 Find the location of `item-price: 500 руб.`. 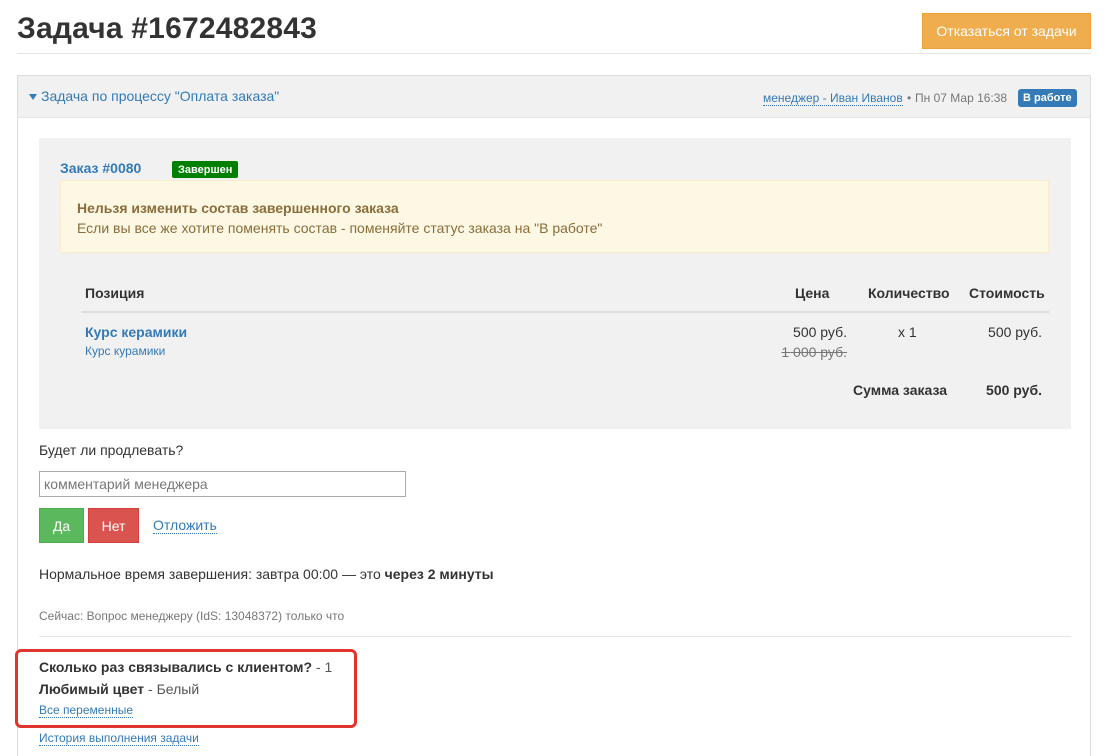

item-price: 500 руб. is located at coordinates (820, 332).